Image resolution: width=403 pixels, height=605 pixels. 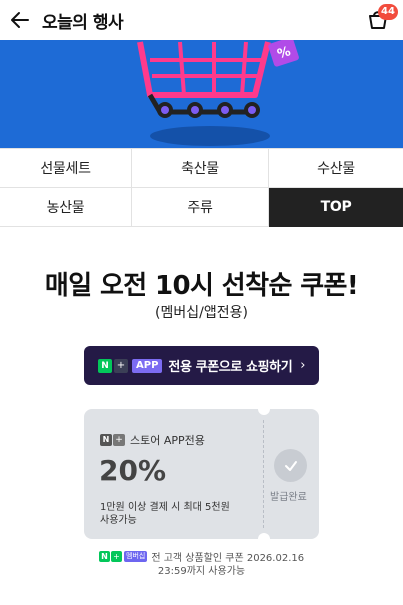 I want to click on category-agricultural: 농산물, so click(x=66, y=207).